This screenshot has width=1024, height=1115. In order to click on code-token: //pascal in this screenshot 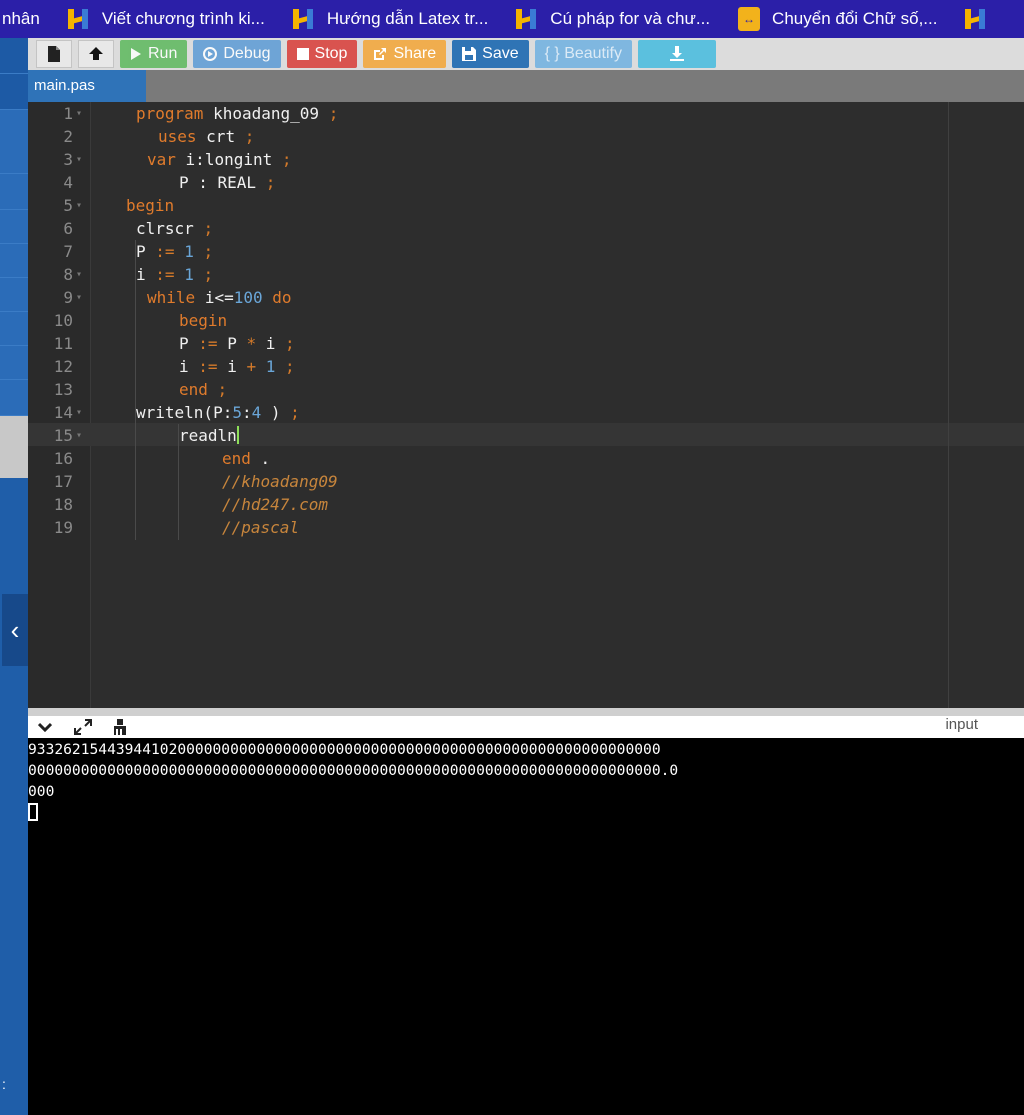, I will do `click(261, 527)`.